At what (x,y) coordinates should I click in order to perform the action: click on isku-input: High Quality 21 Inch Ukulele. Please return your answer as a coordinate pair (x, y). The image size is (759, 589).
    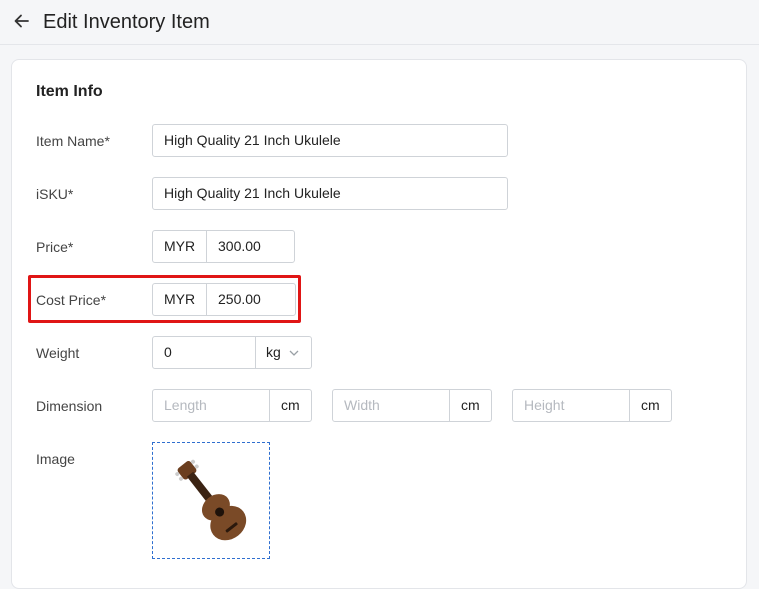
    Looking at the image, I should click on (330, 193).